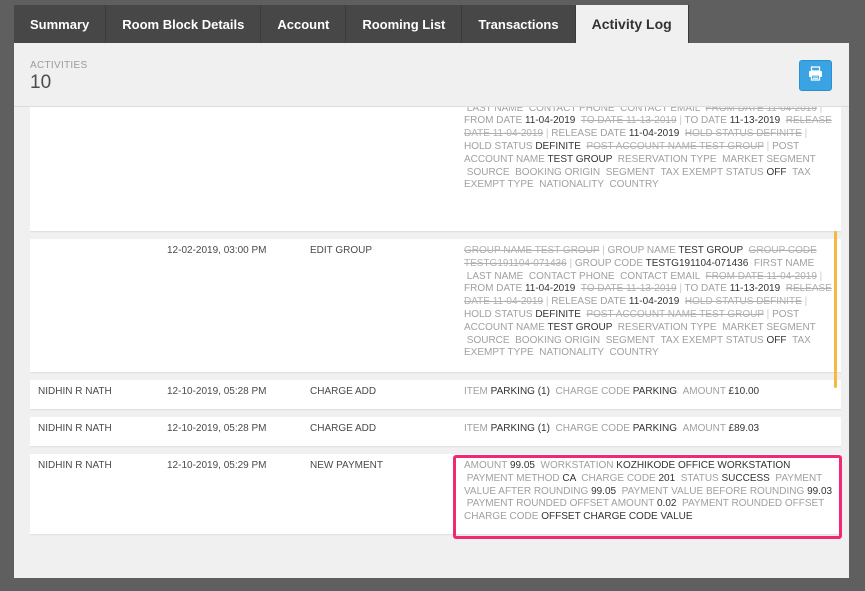  I want to click on tab-room-block-details: Room Block Details, so click(184, 24).